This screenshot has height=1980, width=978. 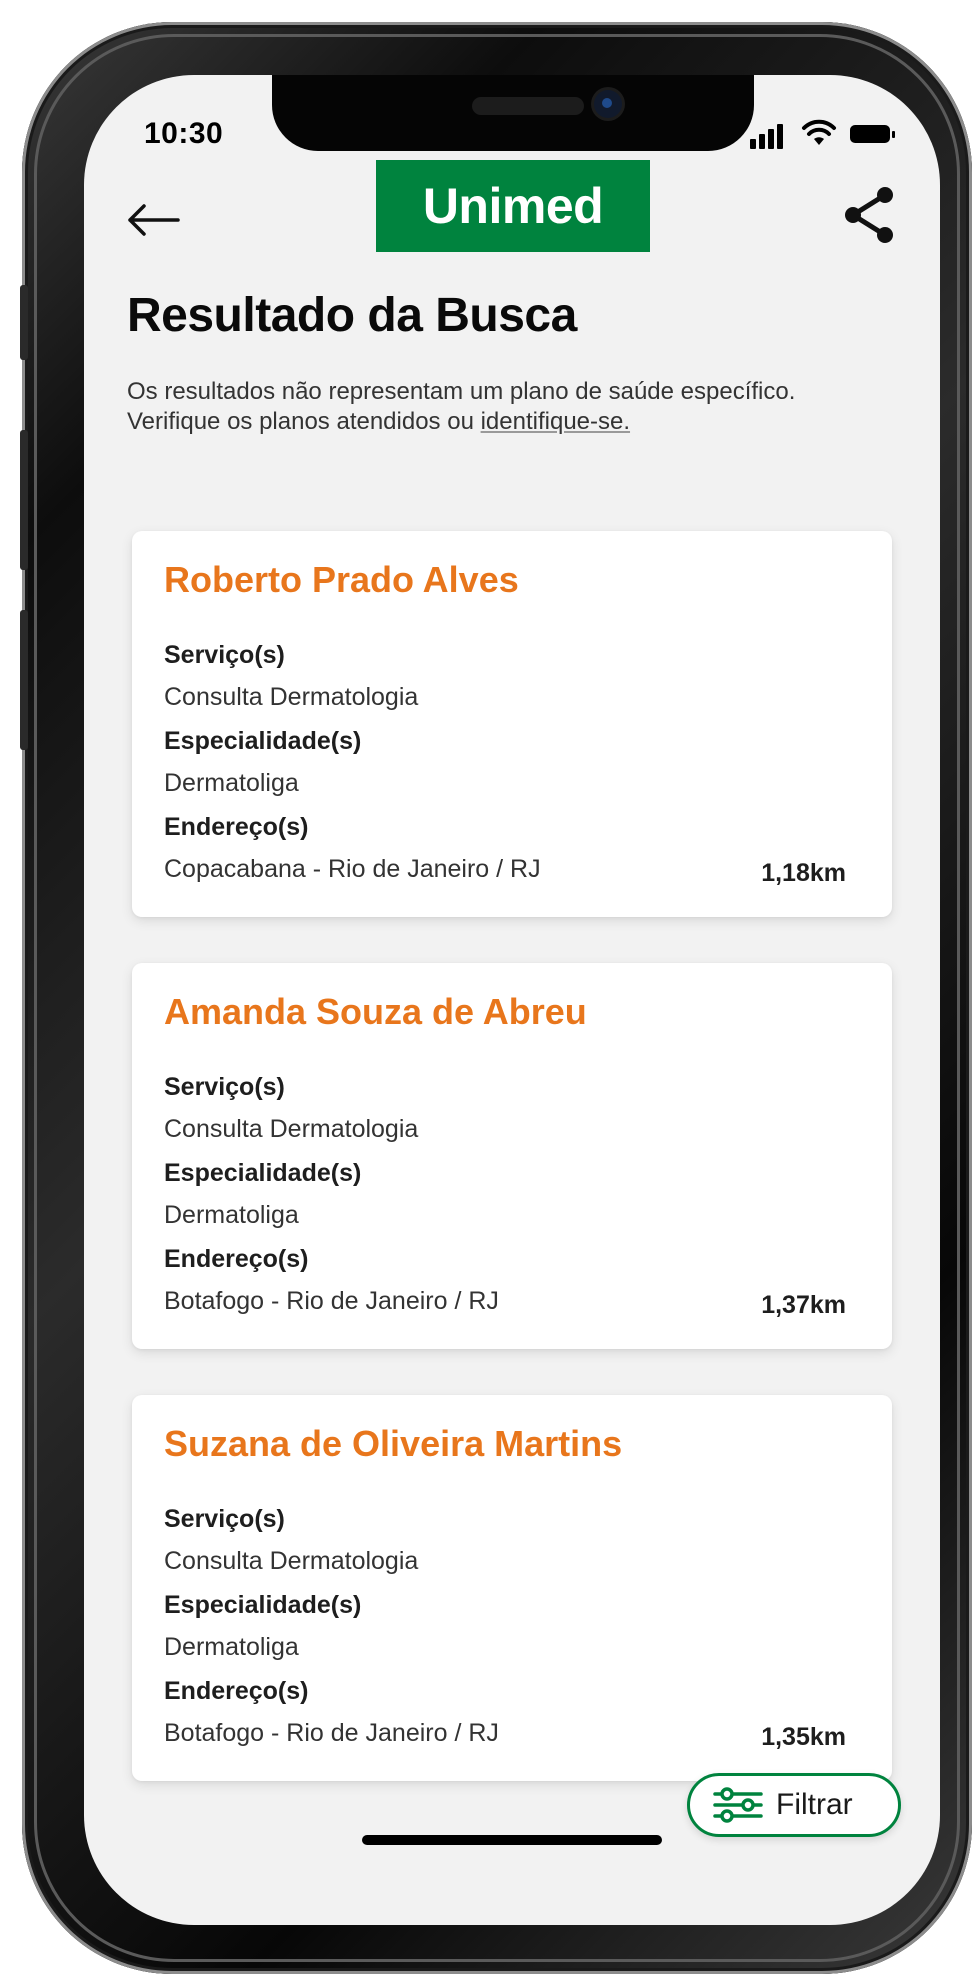 I want to click on professional-name: Amanda Souza de Abreu, so click(x=375, y=1012).